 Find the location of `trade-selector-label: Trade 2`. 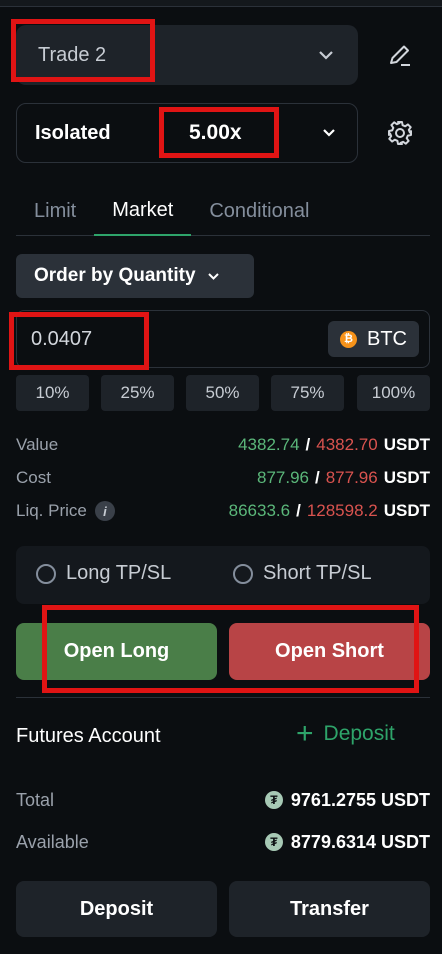

trade-selector-label: Trade 2 is located at coordinates (72, 54).